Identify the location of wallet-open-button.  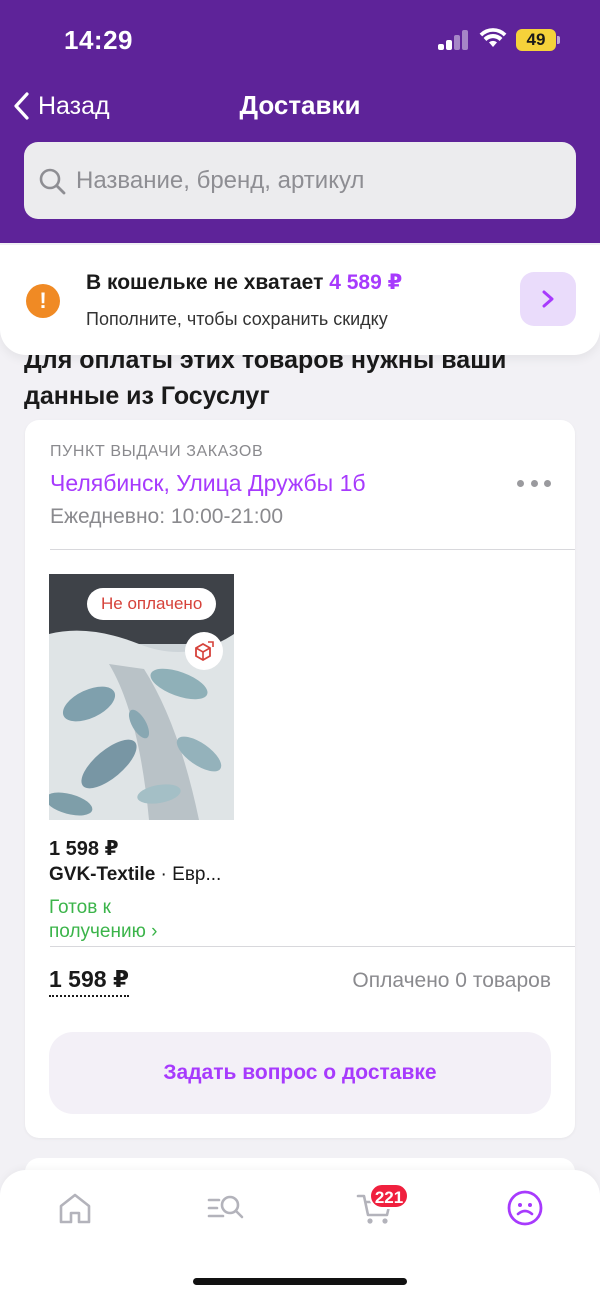
(548, 299).